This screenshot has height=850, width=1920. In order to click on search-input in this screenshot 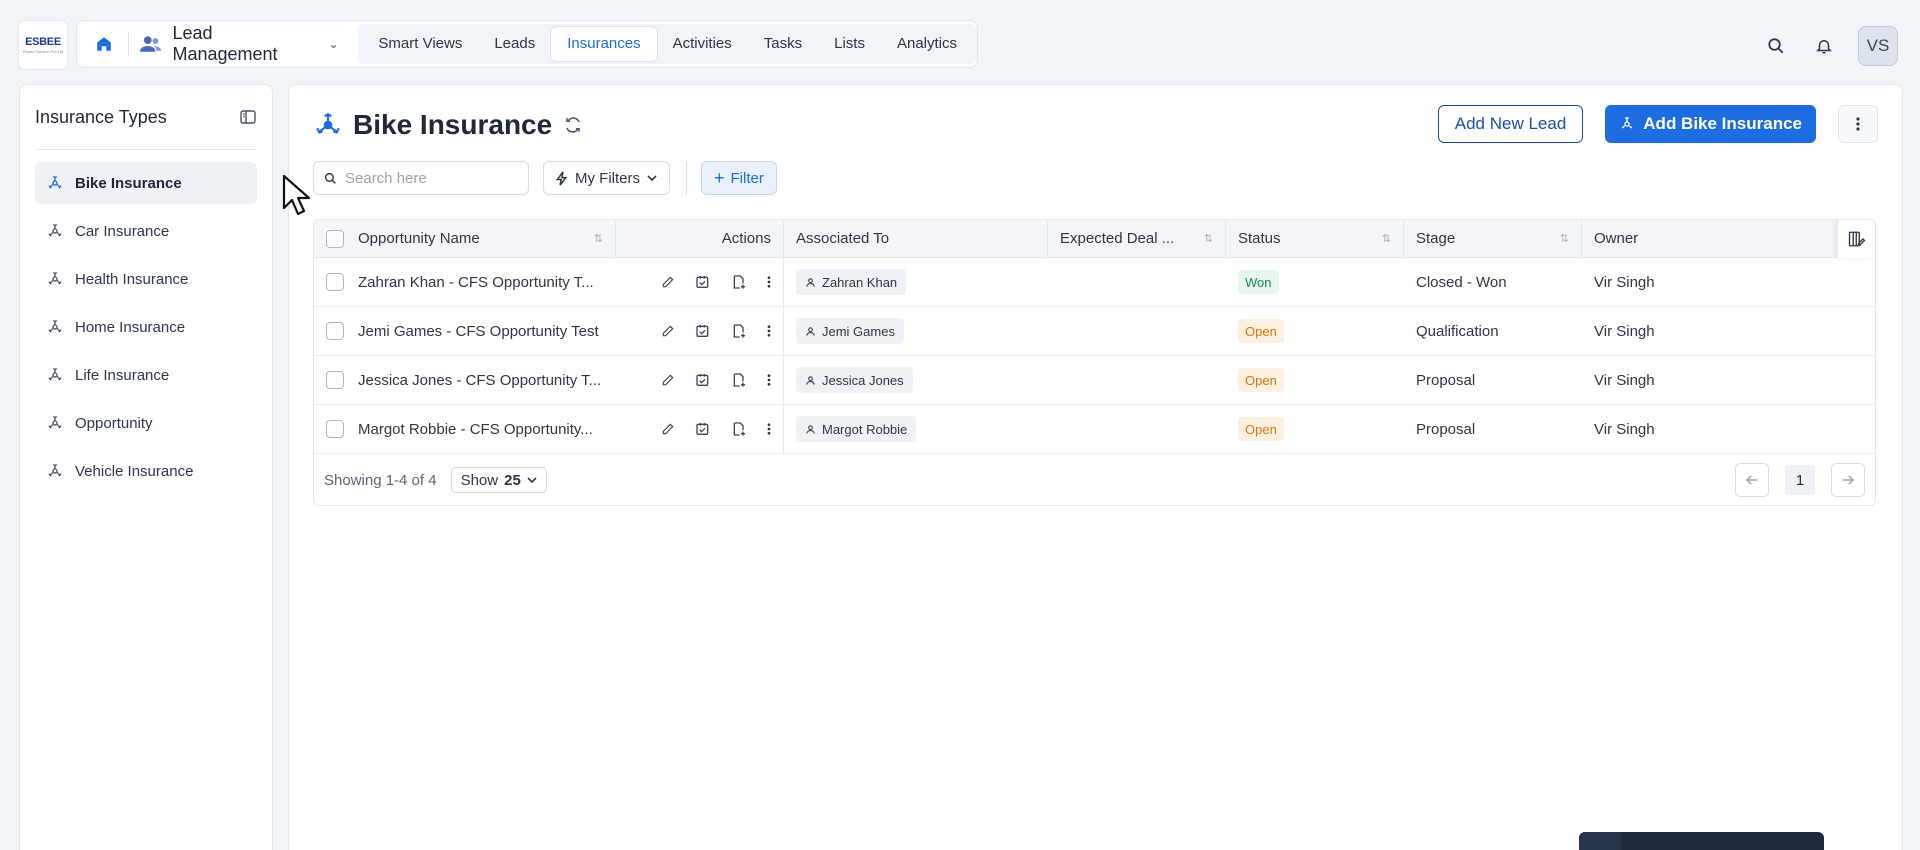, I will do `click(430, 178)`.